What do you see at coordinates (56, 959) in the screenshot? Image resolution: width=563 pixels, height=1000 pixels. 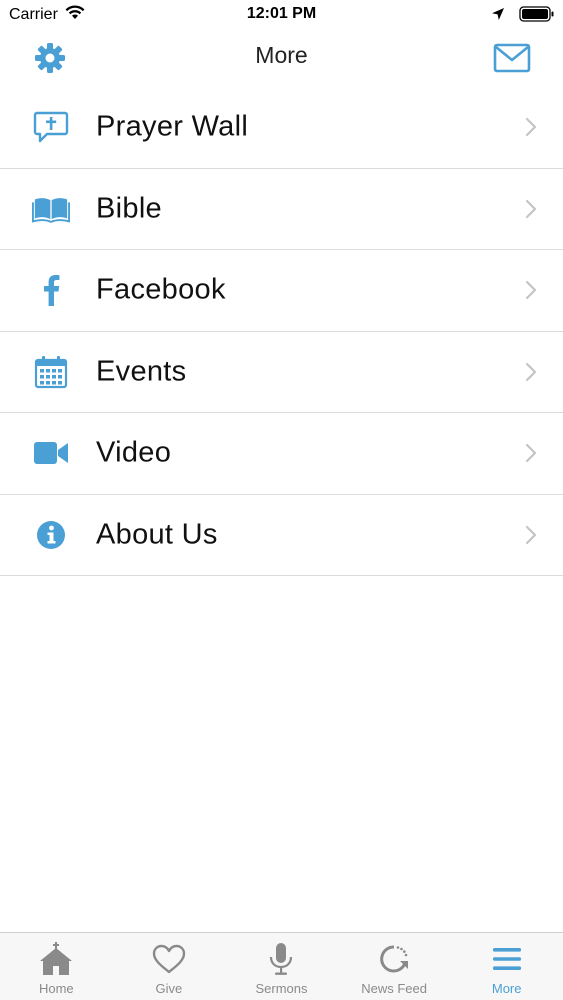 I see `church-icon` at bounding box center [56, 959].